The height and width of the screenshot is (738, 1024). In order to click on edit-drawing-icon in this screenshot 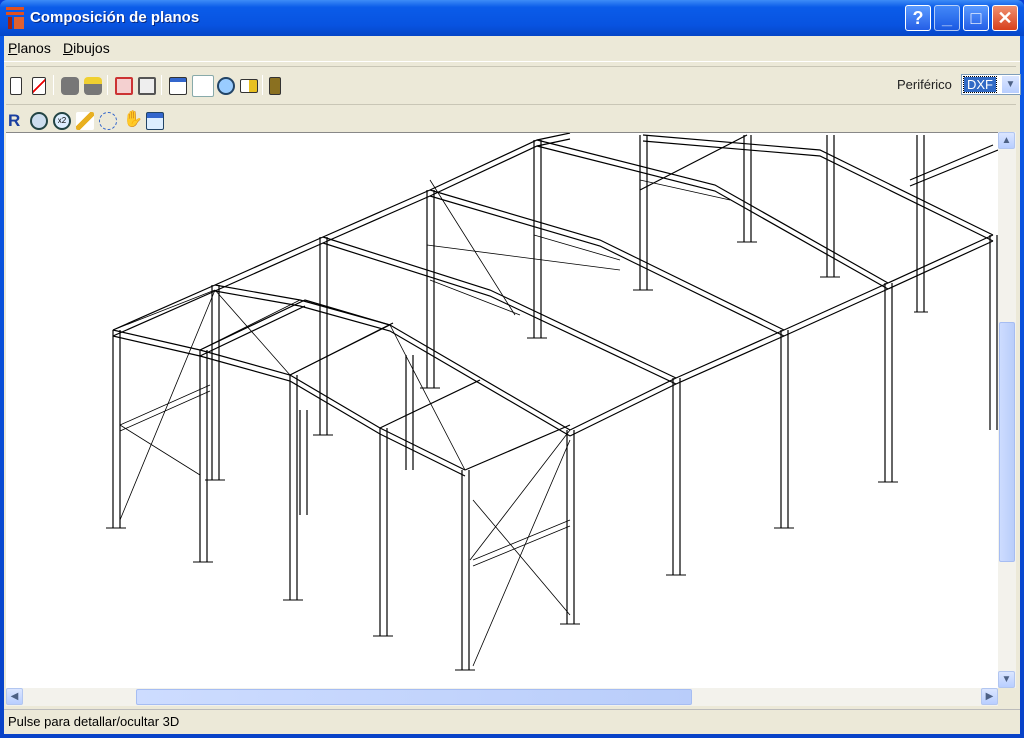, I will do `click(203, 86)`.